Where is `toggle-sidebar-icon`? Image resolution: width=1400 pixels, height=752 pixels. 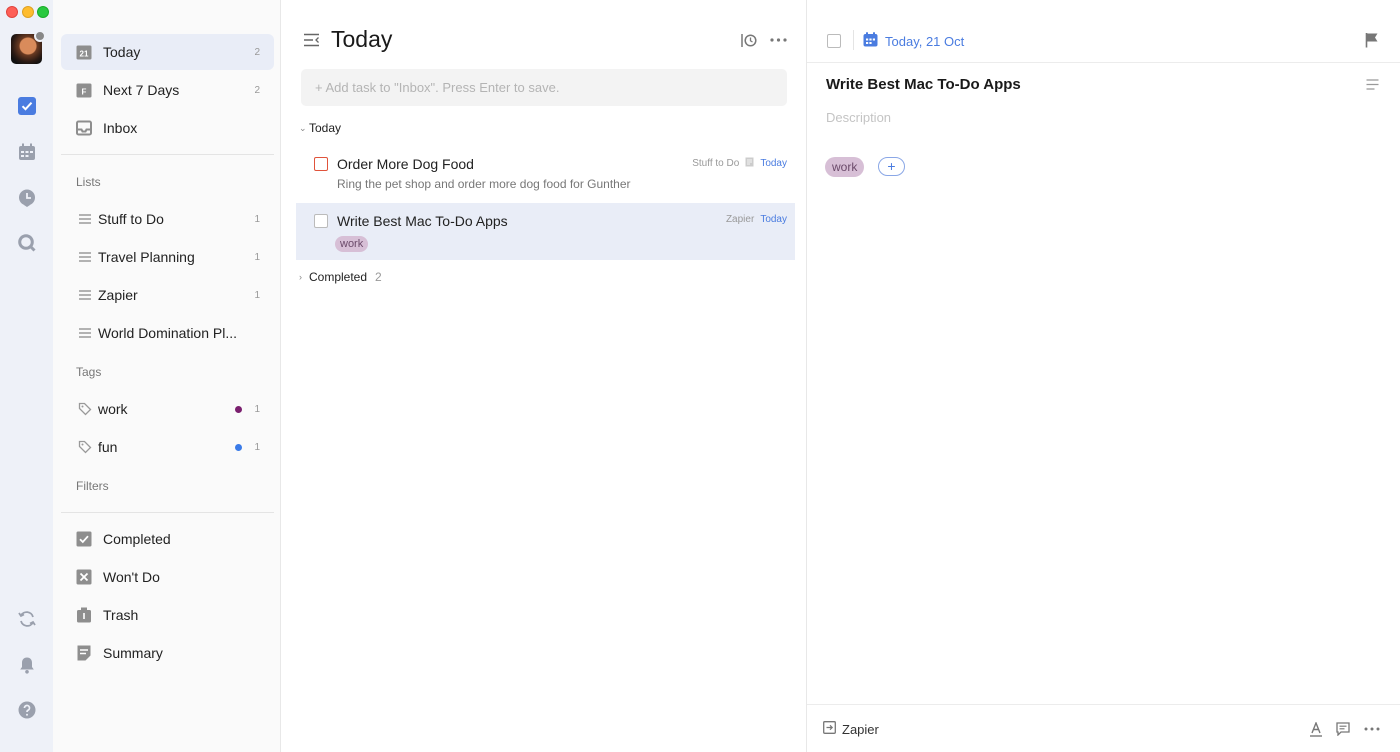
toggle-sidebar-icon is located at coordinates (311, 40).